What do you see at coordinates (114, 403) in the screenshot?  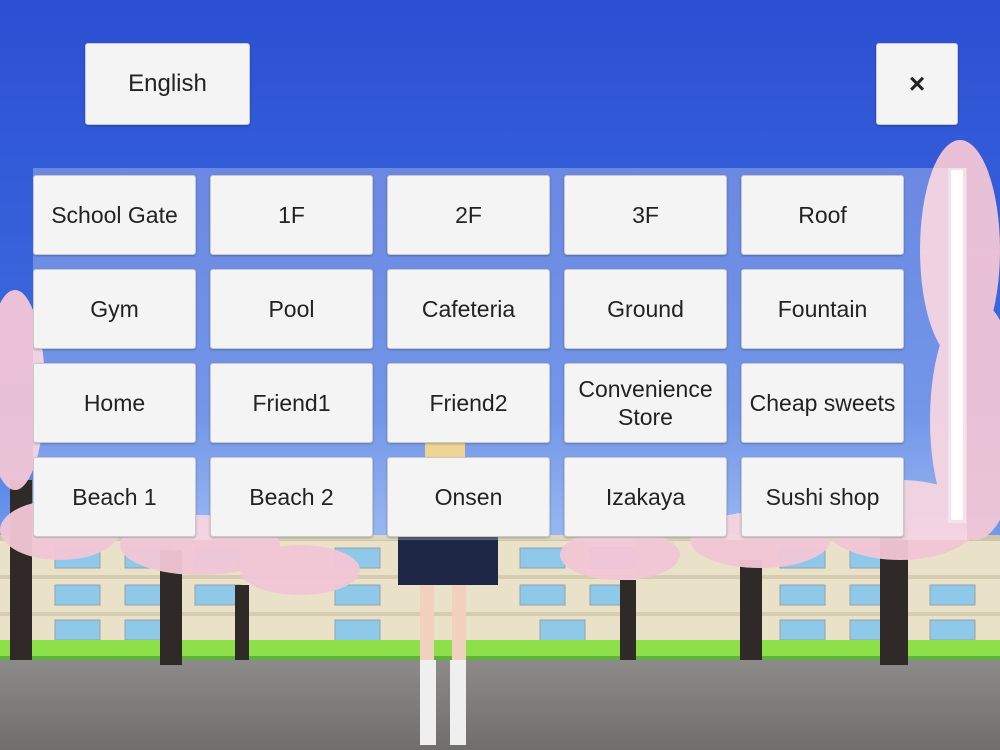 I see `location-button-home: Home` at bounding box center [114, 403].